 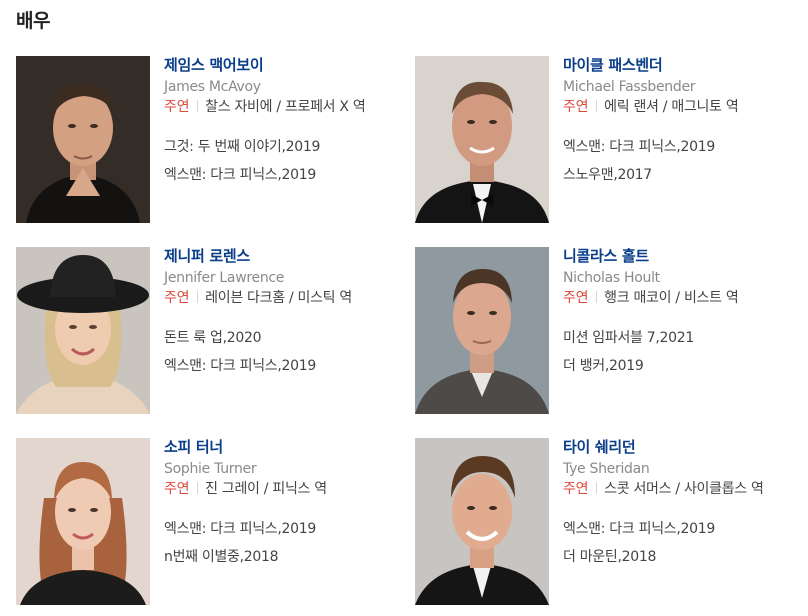 I want to click on filmography: 그것: 두 번째 이야기,2019 엑스맨: 다크 피닉스,2019, so click(x=279, y=161).